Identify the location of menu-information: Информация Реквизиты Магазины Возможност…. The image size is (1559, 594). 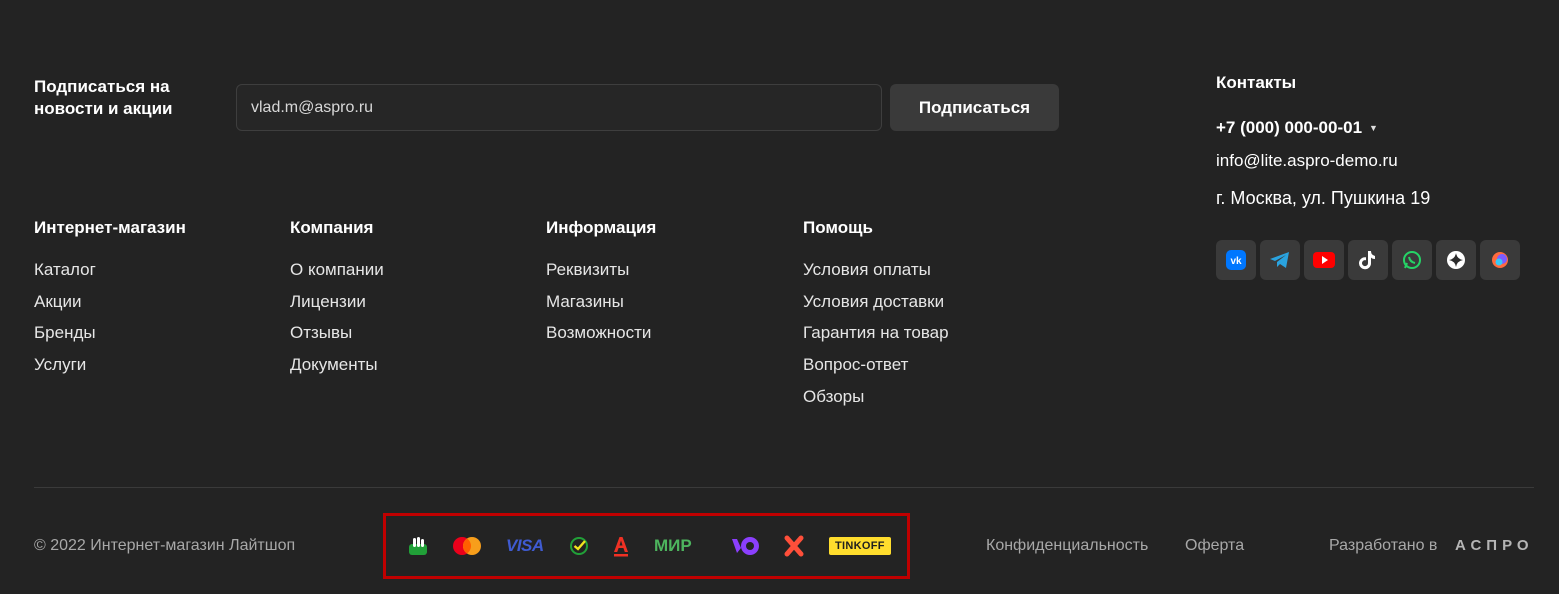
(601, 285).